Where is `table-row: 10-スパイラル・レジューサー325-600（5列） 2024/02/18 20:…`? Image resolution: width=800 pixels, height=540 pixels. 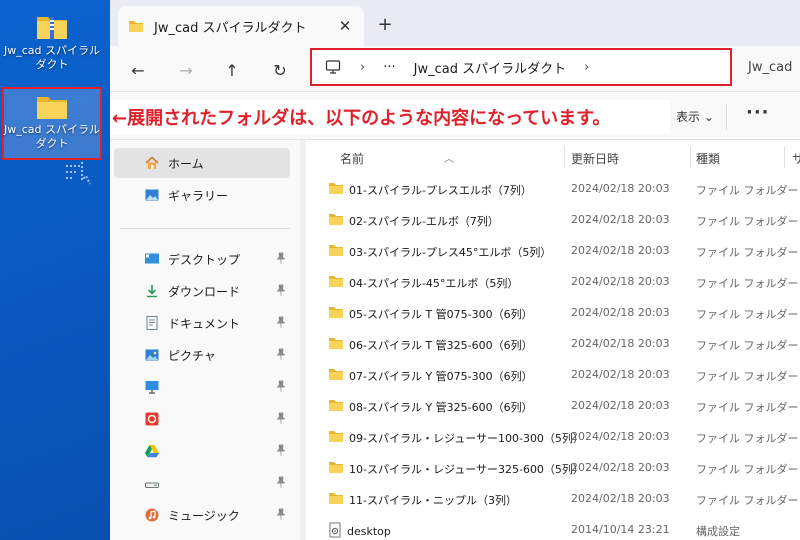 table-row: 10-スパイラル・レジューサー325-600（5列） 2024/02/18 20:… is located at coordinates (553, 466).